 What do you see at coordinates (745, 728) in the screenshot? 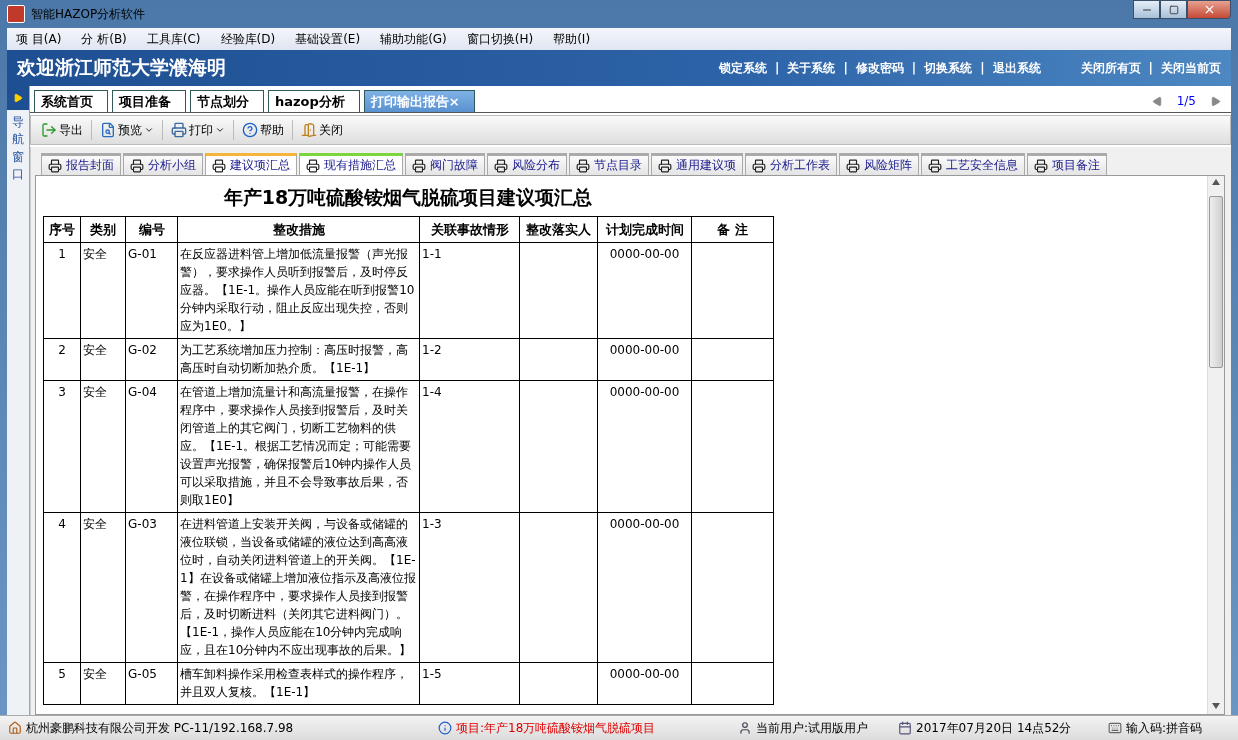
I see `user-icon` at bounding box center [745, 728].